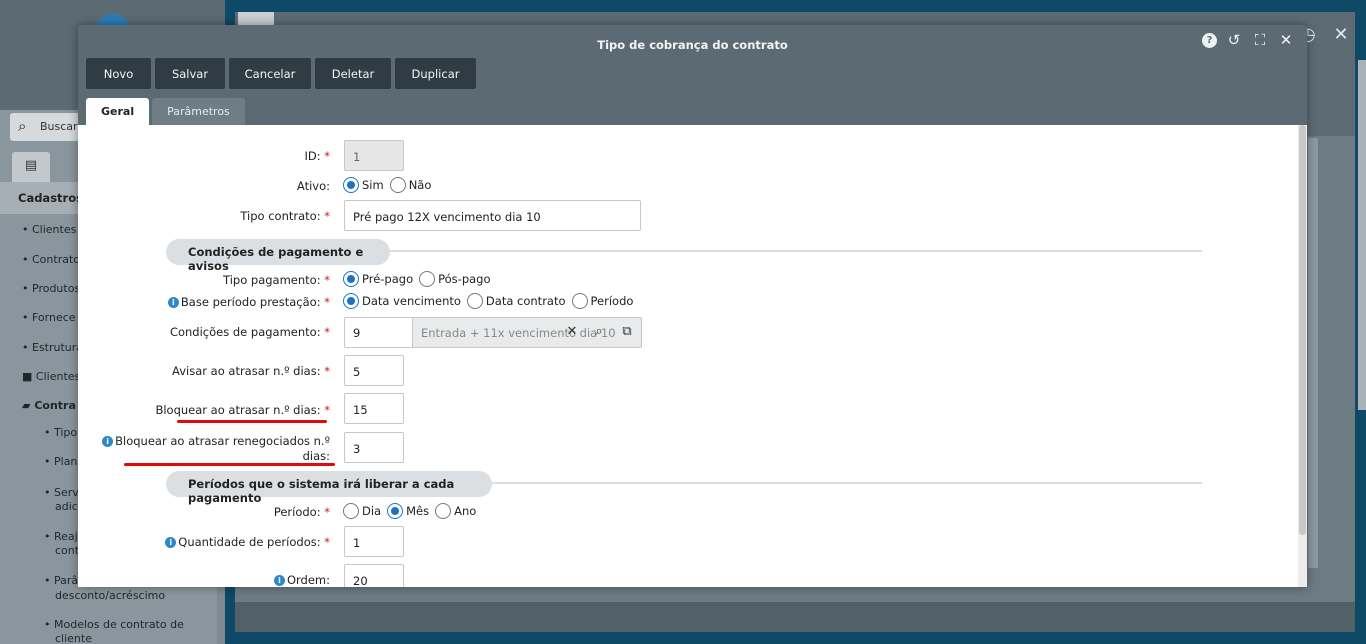  I want to click on base-periodo-label: i Base período prestação: *, so click(248, 302).